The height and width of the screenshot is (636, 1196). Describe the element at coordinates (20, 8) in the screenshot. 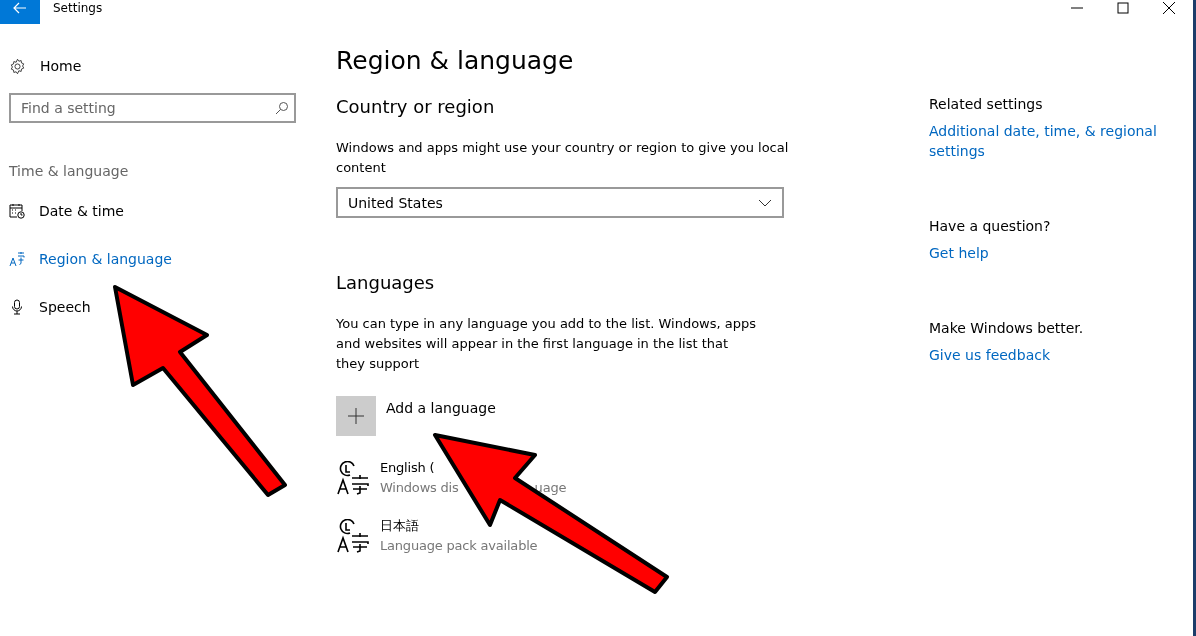

I see `back-arrow-icon` at that location.